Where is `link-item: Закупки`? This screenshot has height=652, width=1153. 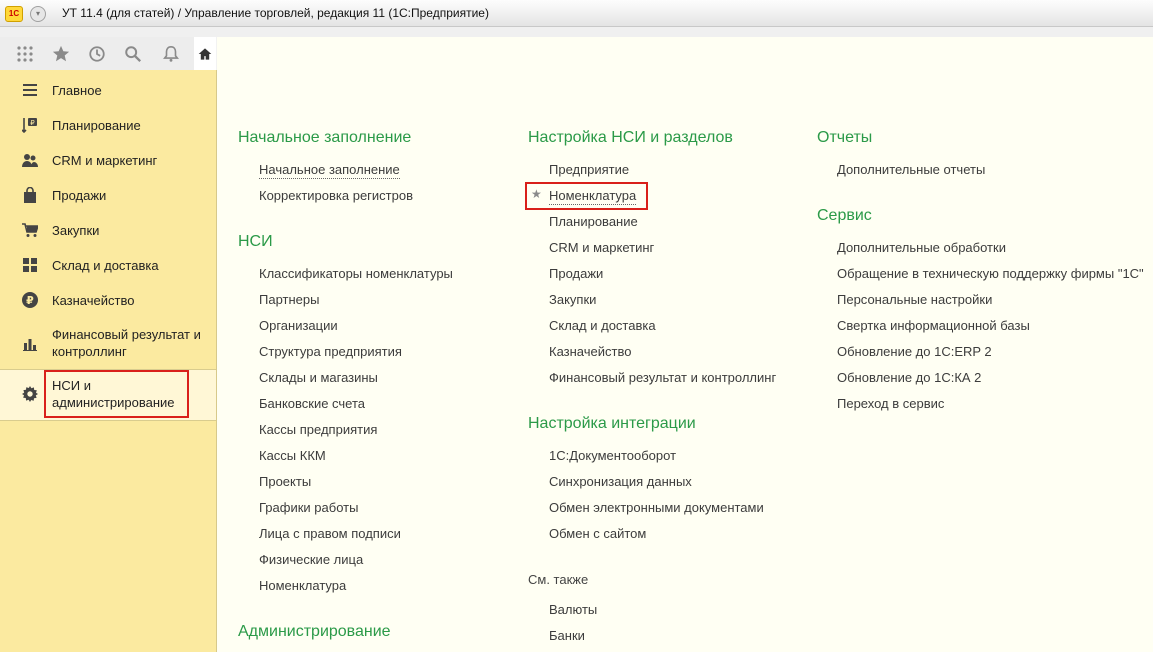
link-item: Закупки is located at coordinates (572, 299).